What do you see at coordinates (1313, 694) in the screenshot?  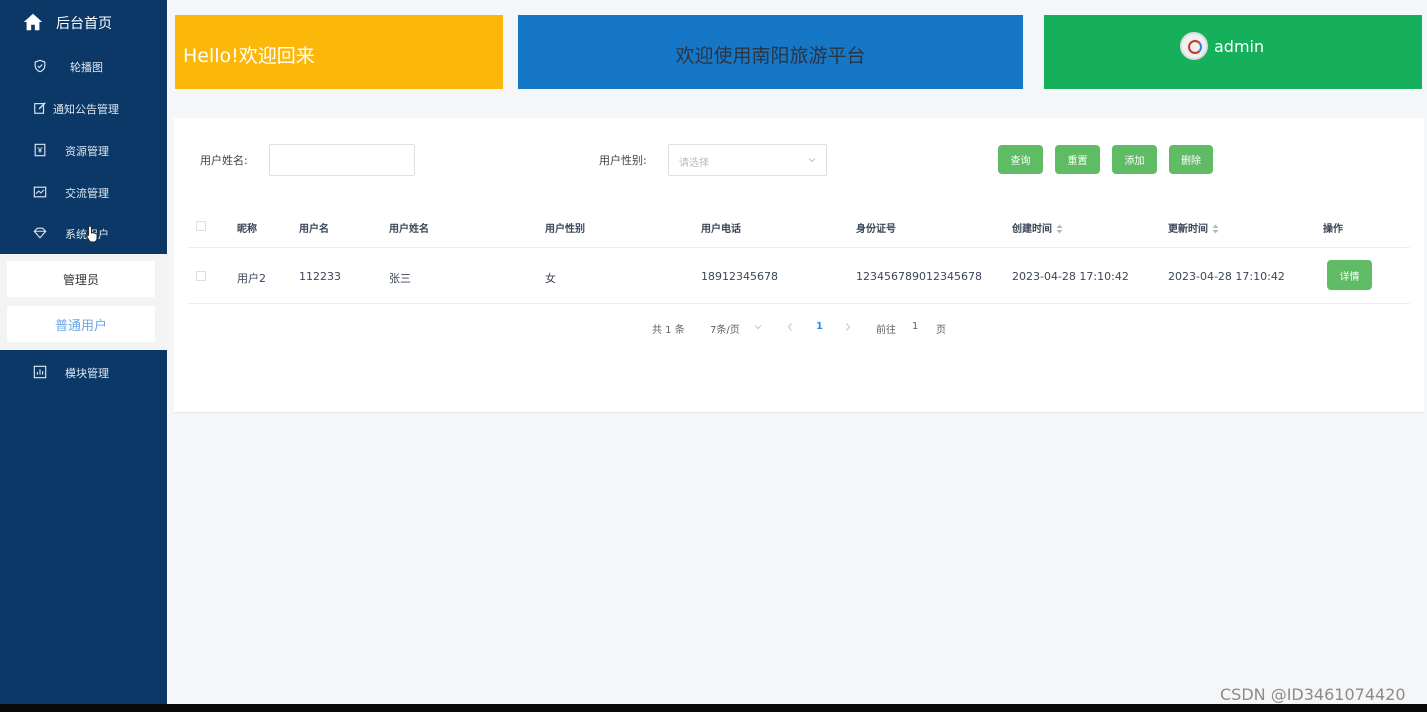 I see `watermark: CSDN @ID3461074420` at bounding box center [1313, 694].